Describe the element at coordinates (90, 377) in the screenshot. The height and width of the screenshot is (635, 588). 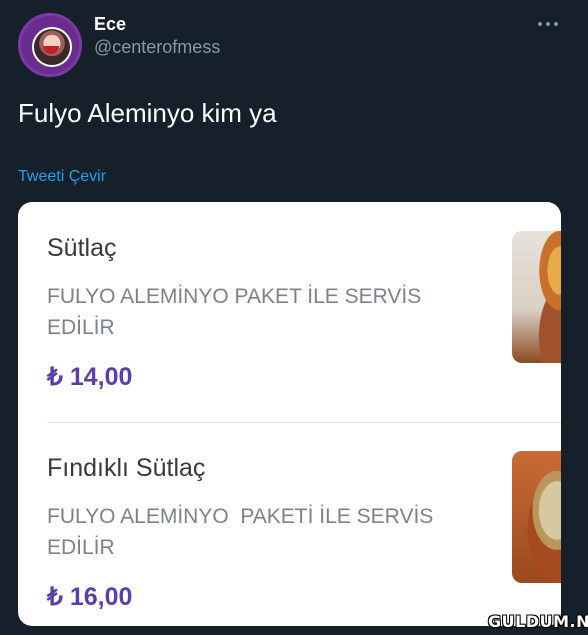
I see `menu-item-price: ₺ 14,00` at that location.